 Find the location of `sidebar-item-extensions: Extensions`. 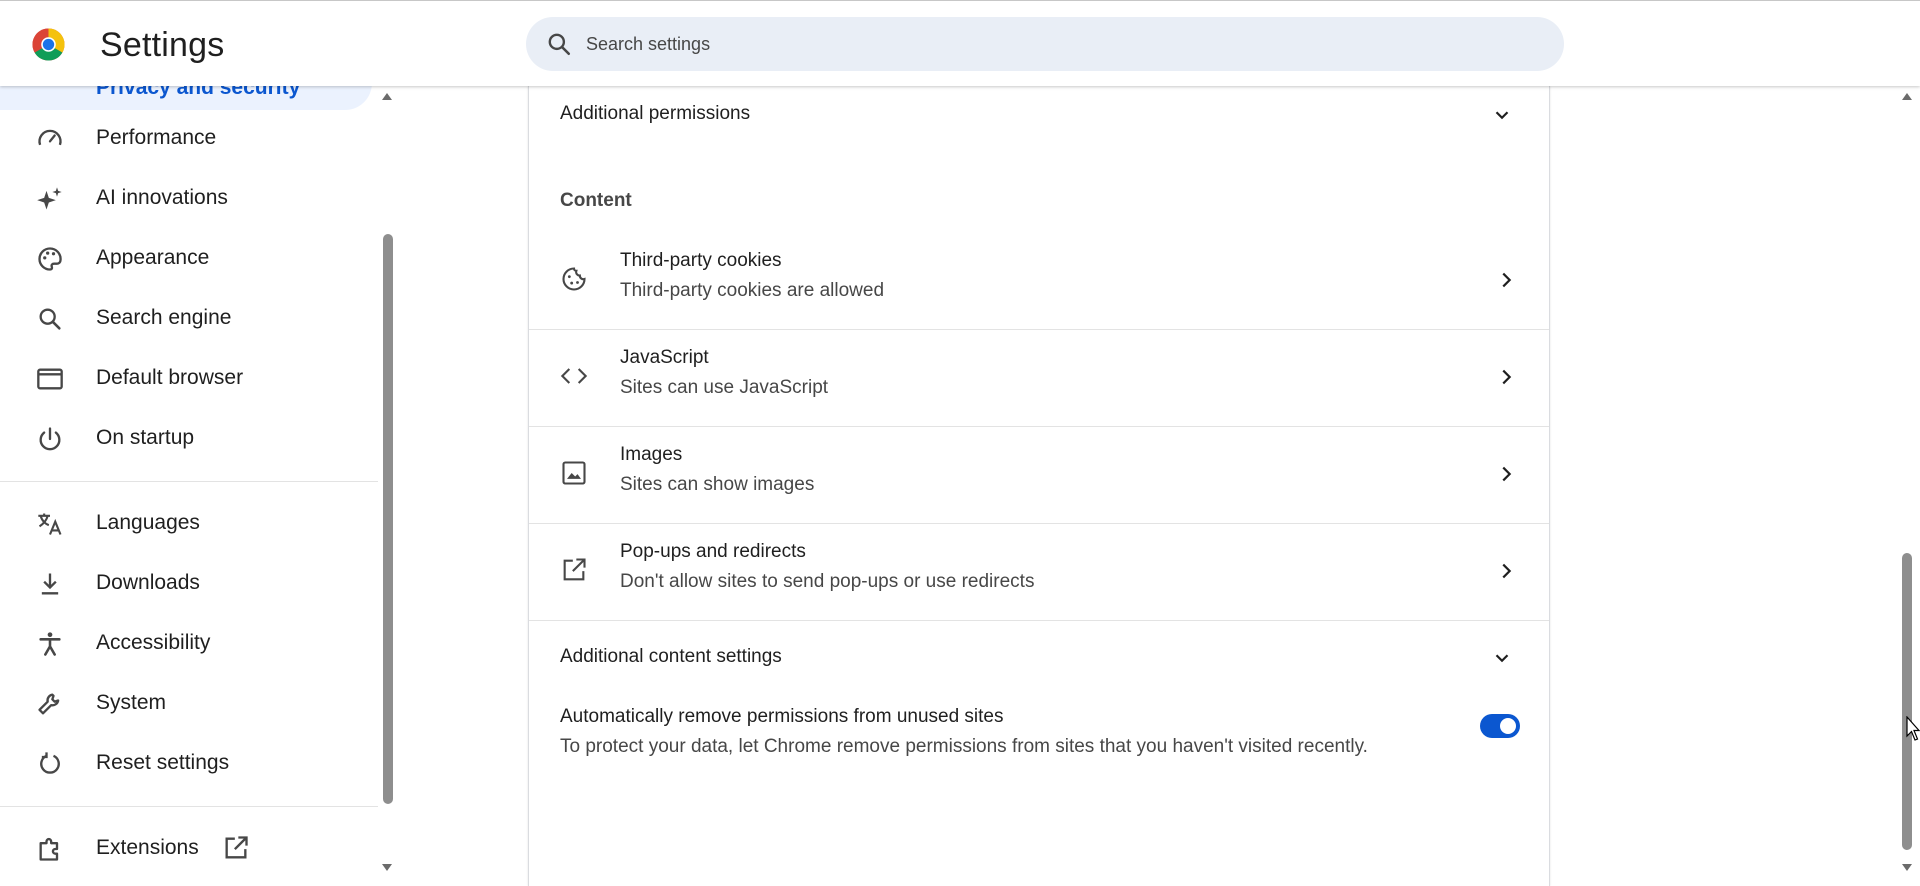

sidebar-item-extensions: Extensions is located at coordinates (186, 848).